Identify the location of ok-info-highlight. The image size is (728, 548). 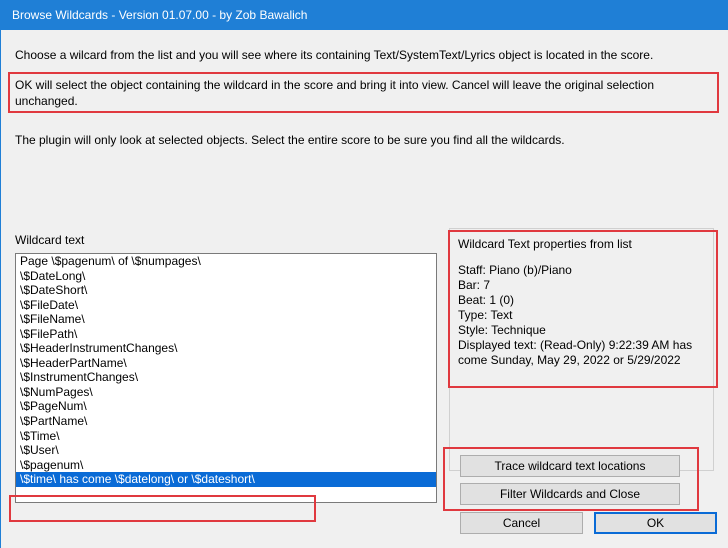
(363, 92).